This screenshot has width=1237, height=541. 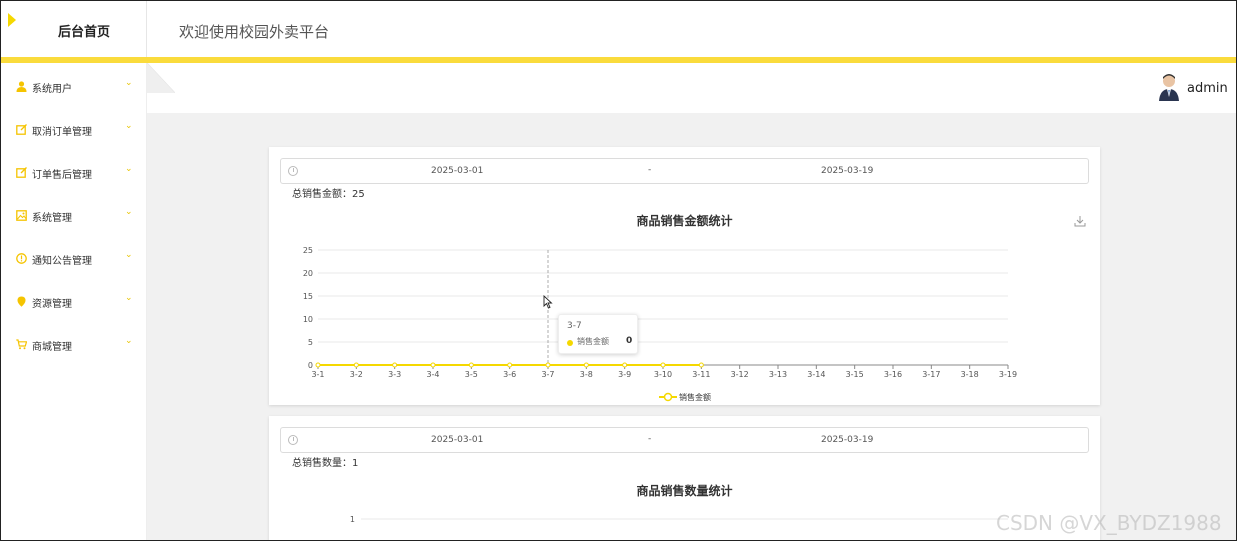 I want to click on download-icon, so click(x=1080, y=221).